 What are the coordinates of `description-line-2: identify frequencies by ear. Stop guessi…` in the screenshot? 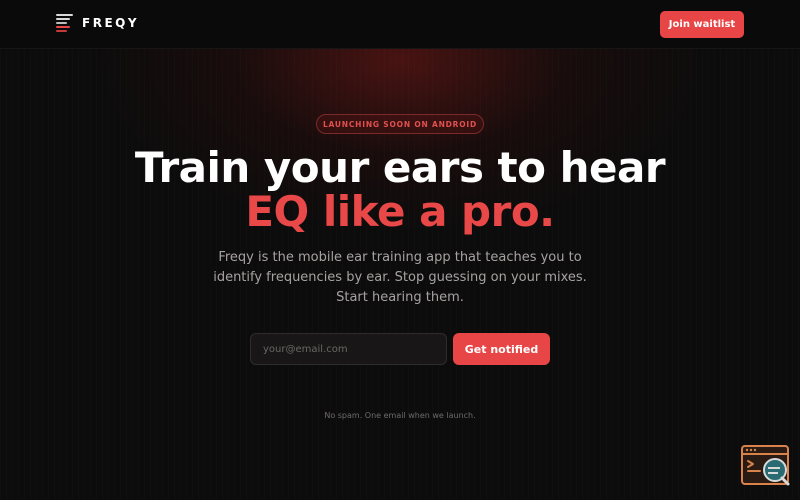 It's located at (400, 277).